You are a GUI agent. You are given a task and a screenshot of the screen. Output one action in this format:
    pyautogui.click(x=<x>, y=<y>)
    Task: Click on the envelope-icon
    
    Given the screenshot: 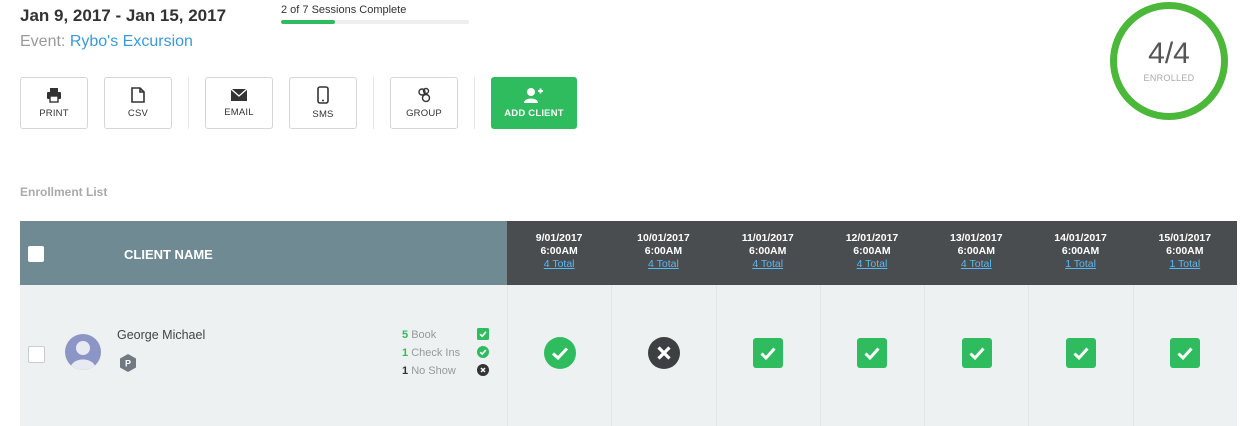 What is the action you would take?
    pyautogui.click(x=239, y=95)
    